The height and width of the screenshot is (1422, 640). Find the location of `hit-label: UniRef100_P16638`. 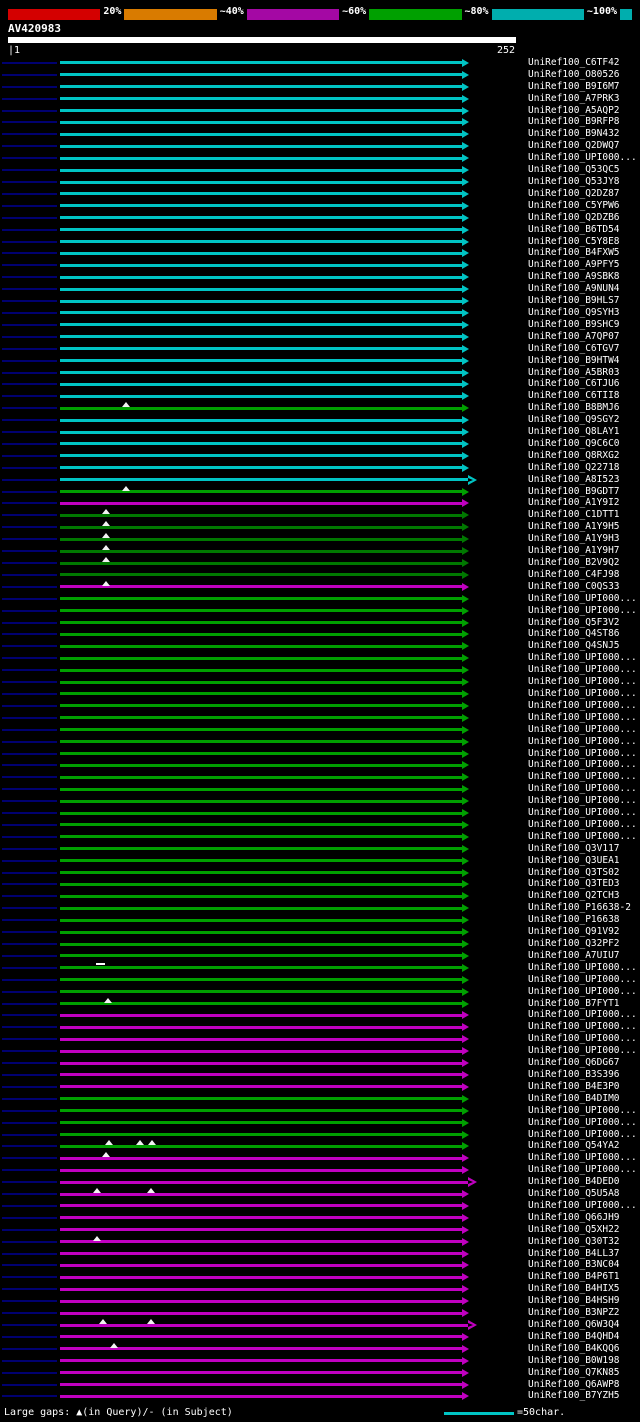

hit-label: UniRef100_P16638 is located at coordinates (574, 920).